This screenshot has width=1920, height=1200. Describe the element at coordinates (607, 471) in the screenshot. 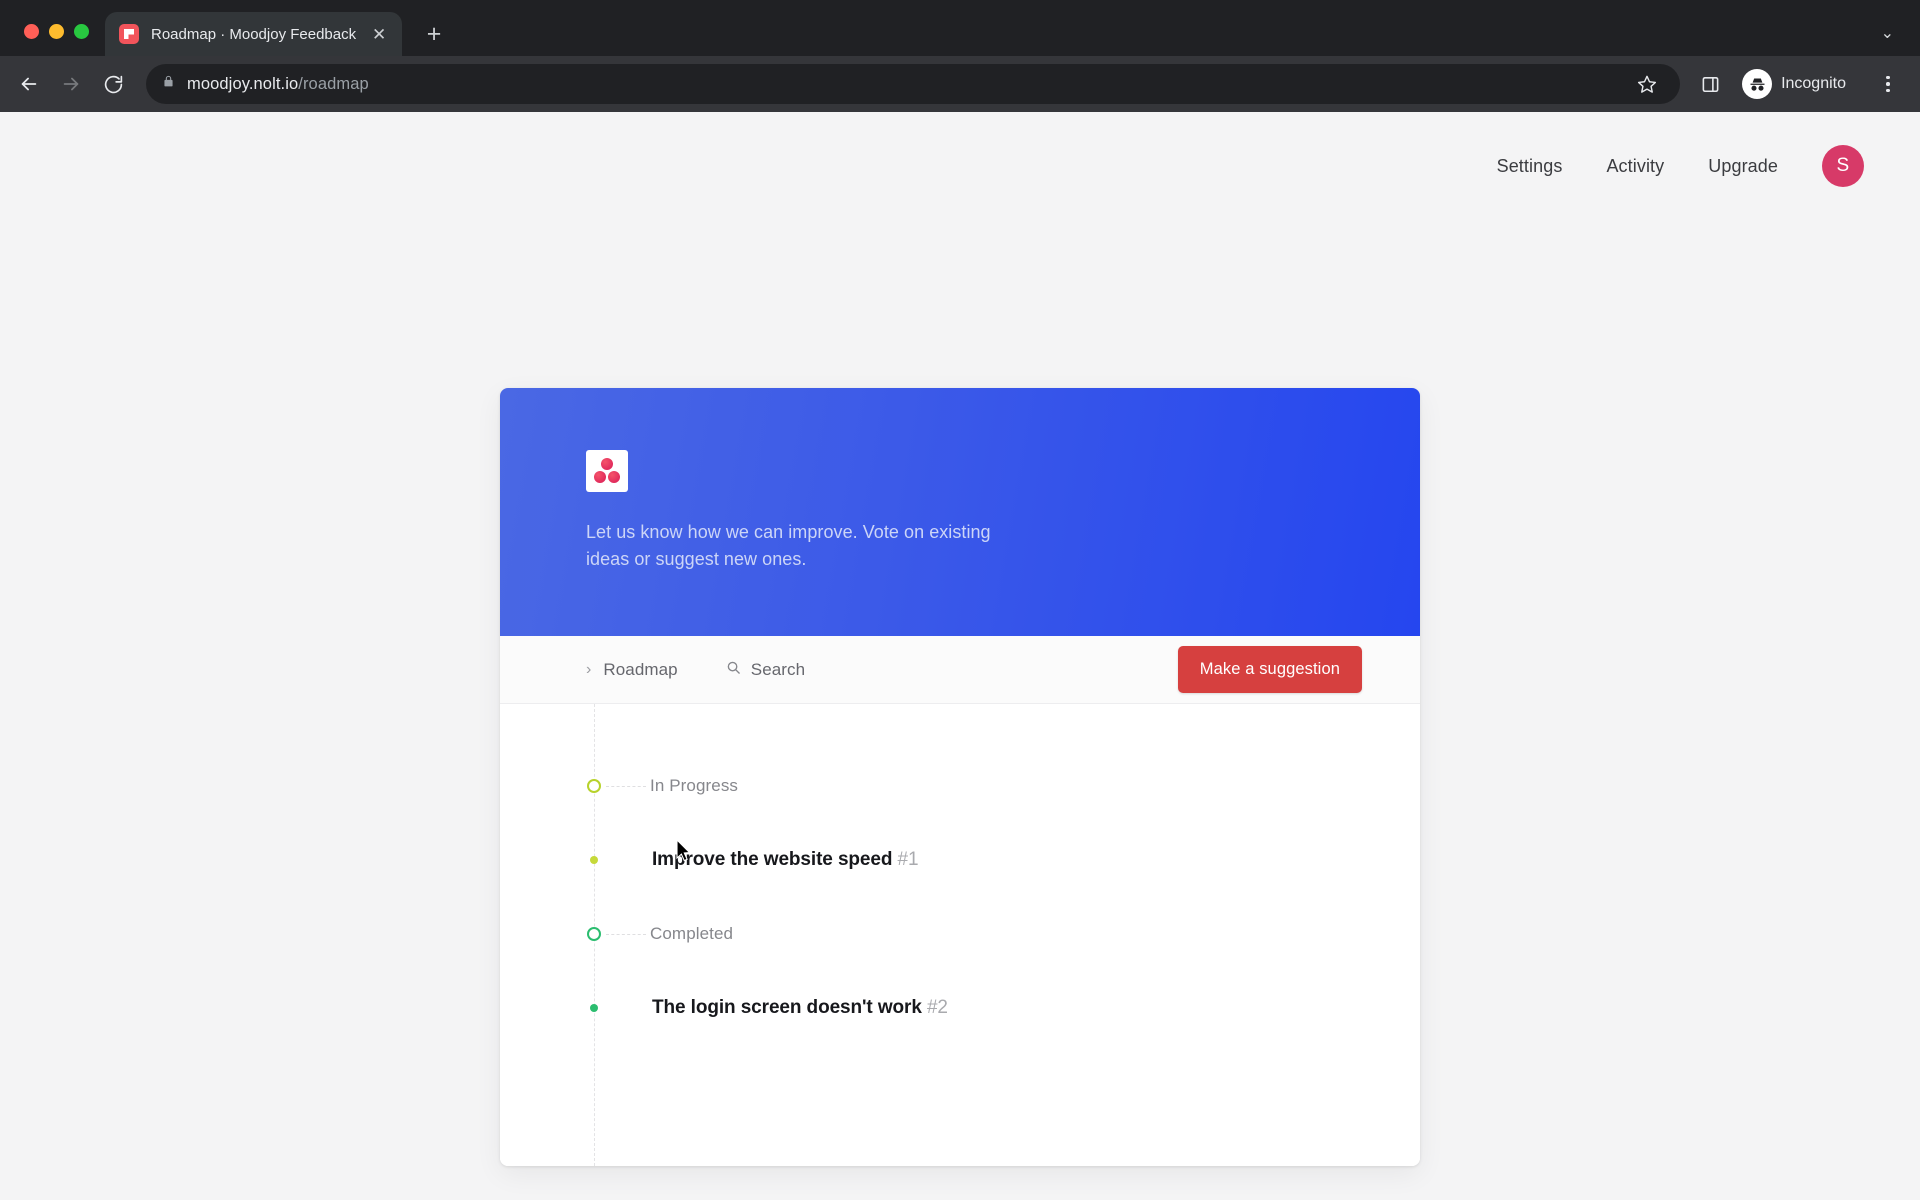

I see `moodjoy-logo` at that location.